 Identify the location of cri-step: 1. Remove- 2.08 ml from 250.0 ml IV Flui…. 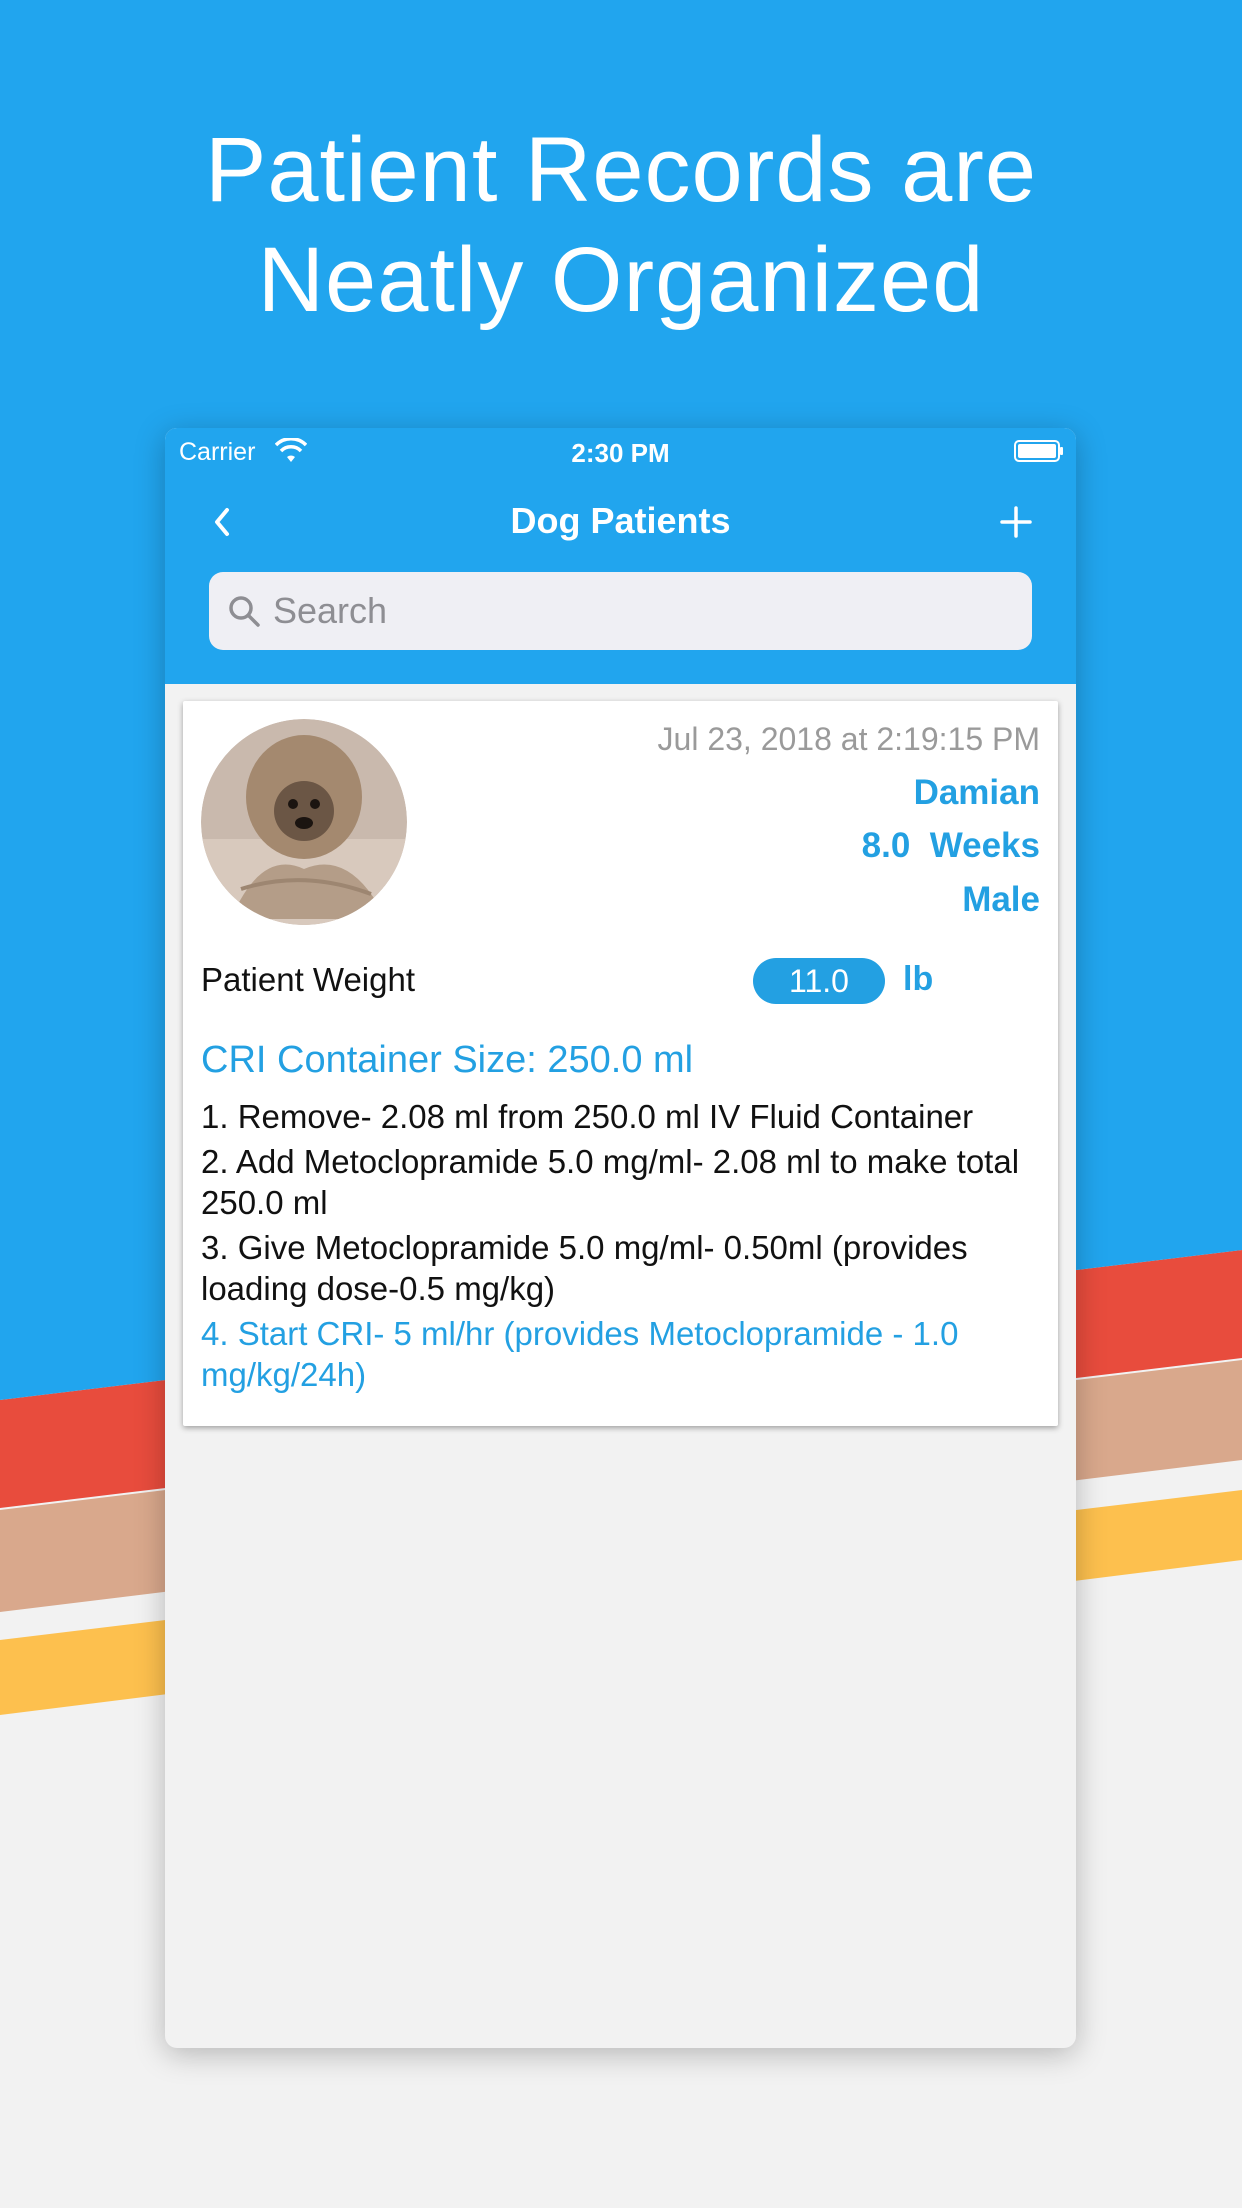
(587, 1116).